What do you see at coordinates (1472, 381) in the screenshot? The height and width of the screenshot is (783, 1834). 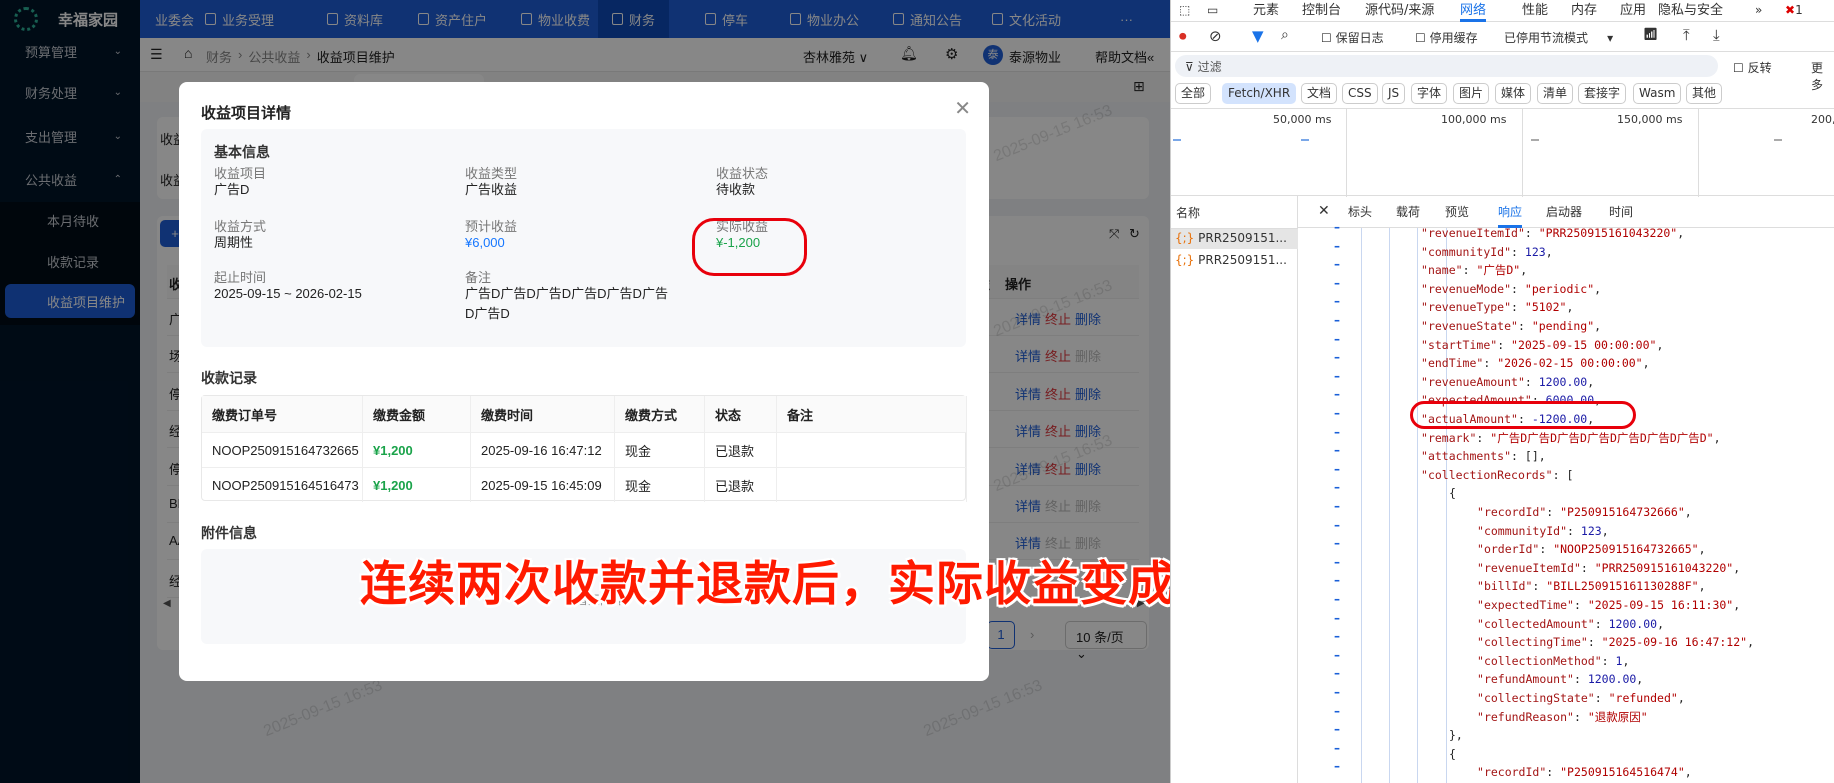 I see `json-key: revenueAmount` at bounding box center [1472, 381].